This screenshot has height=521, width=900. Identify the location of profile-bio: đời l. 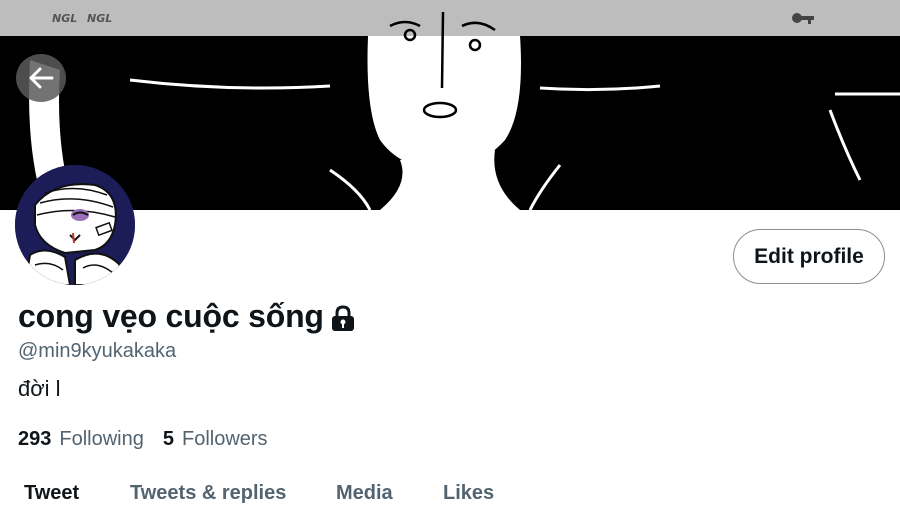
(39, 388).